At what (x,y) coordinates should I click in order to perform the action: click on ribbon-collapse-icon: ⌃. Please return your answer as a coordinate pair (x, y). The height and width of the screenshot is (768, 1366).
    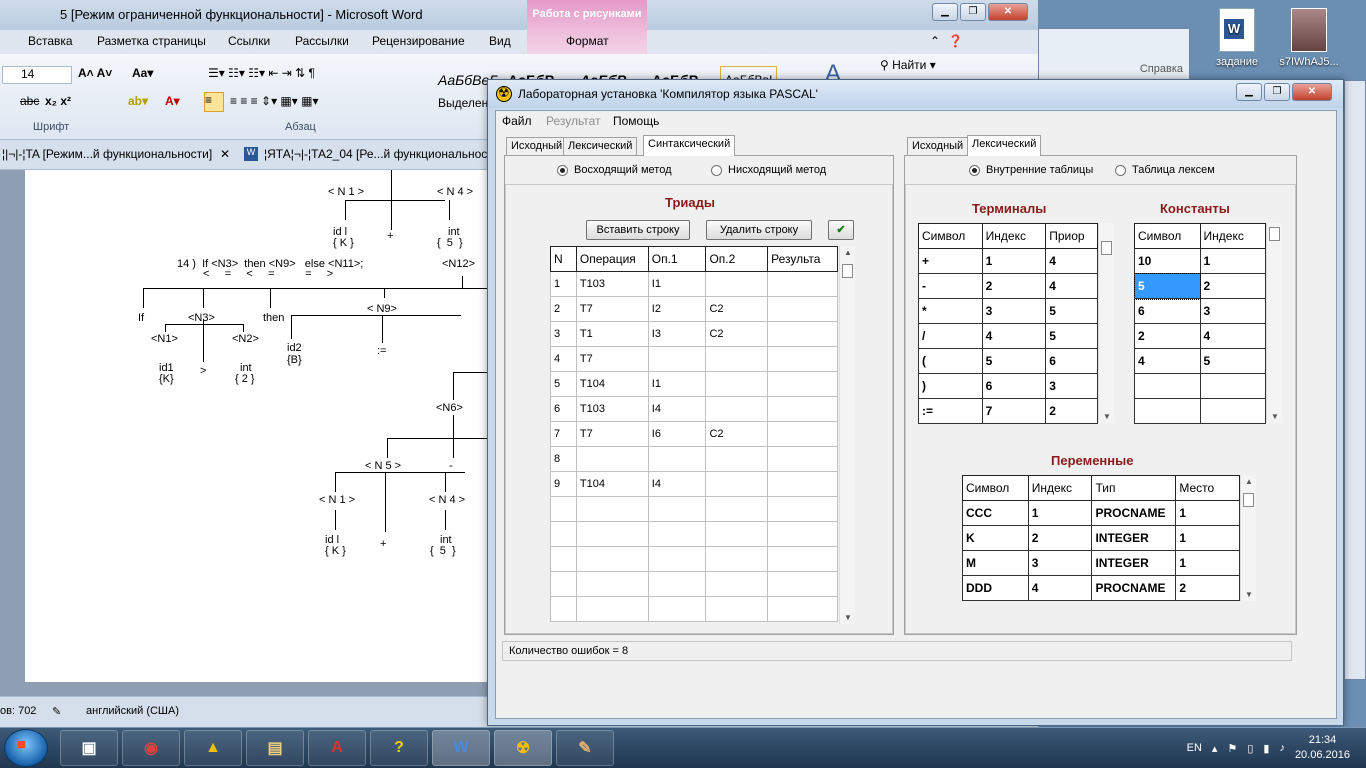
    Looking at the image, I should click on (935, 41).